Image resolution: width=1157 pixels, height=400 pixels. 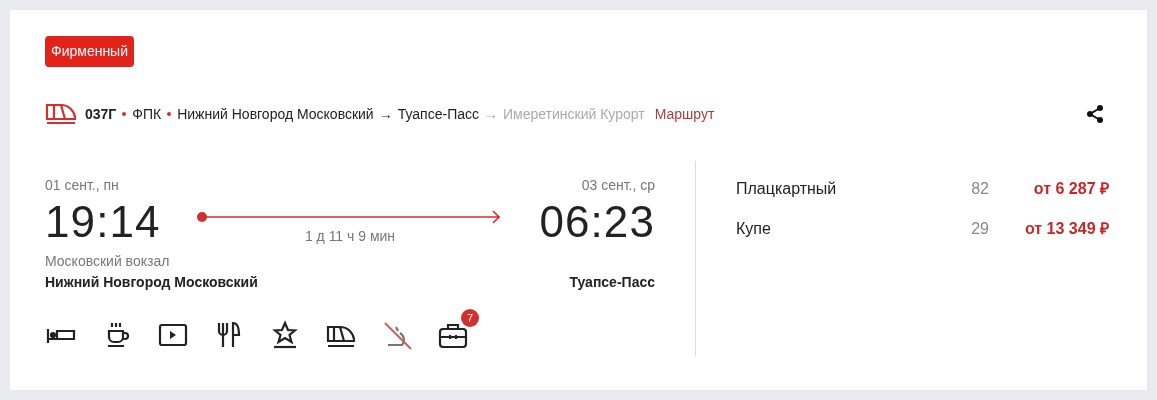 I want to click on count-badge: 7, so click(x=470, y=318).